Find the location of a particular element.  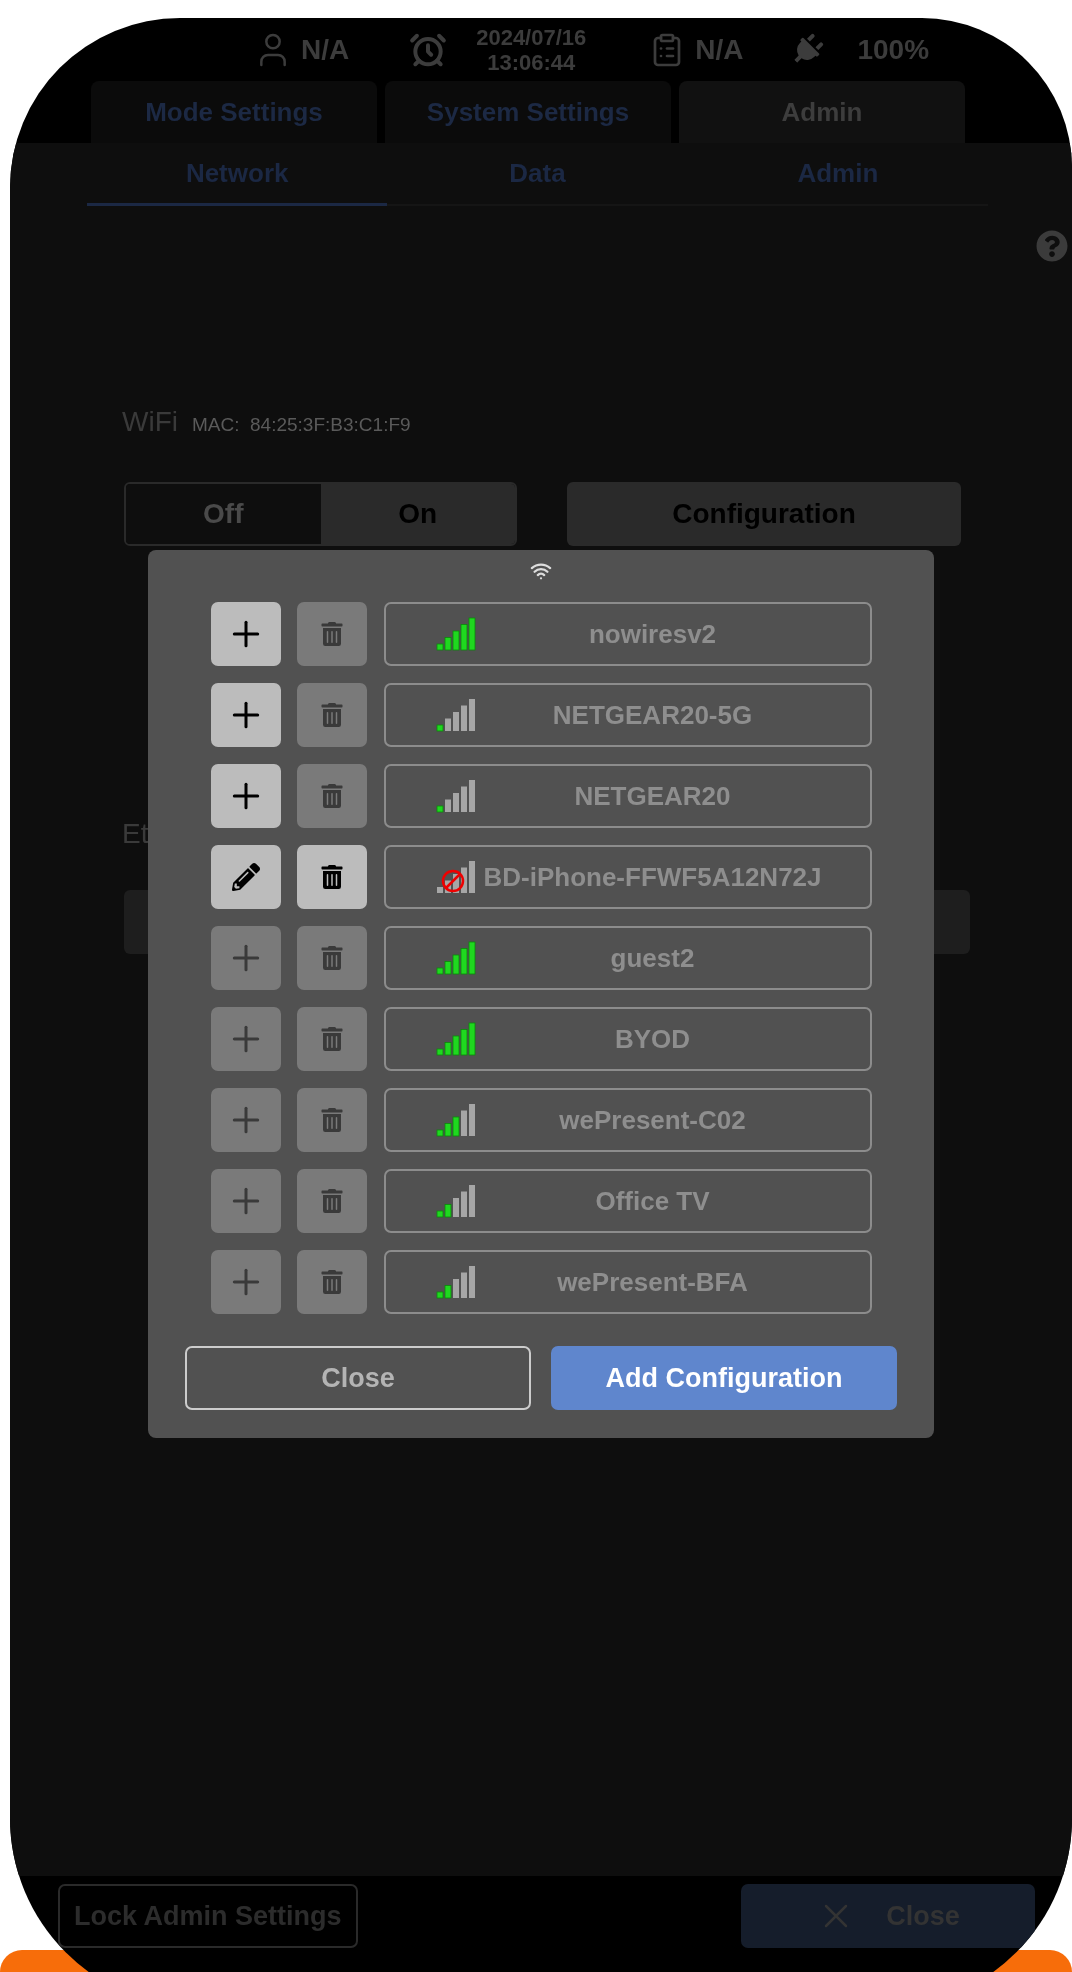

battery-level: 100% is located at coordinates (893, 49).